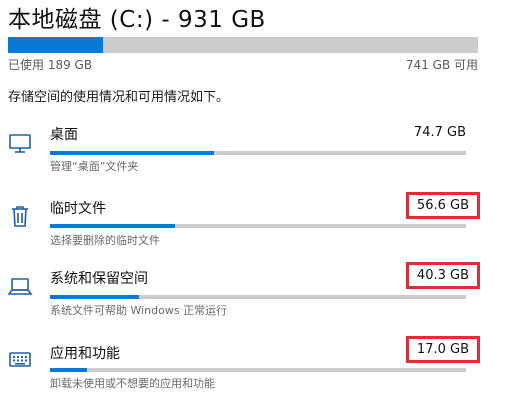  I want to click on category-size: 74.7 GB, so click(439, 132).